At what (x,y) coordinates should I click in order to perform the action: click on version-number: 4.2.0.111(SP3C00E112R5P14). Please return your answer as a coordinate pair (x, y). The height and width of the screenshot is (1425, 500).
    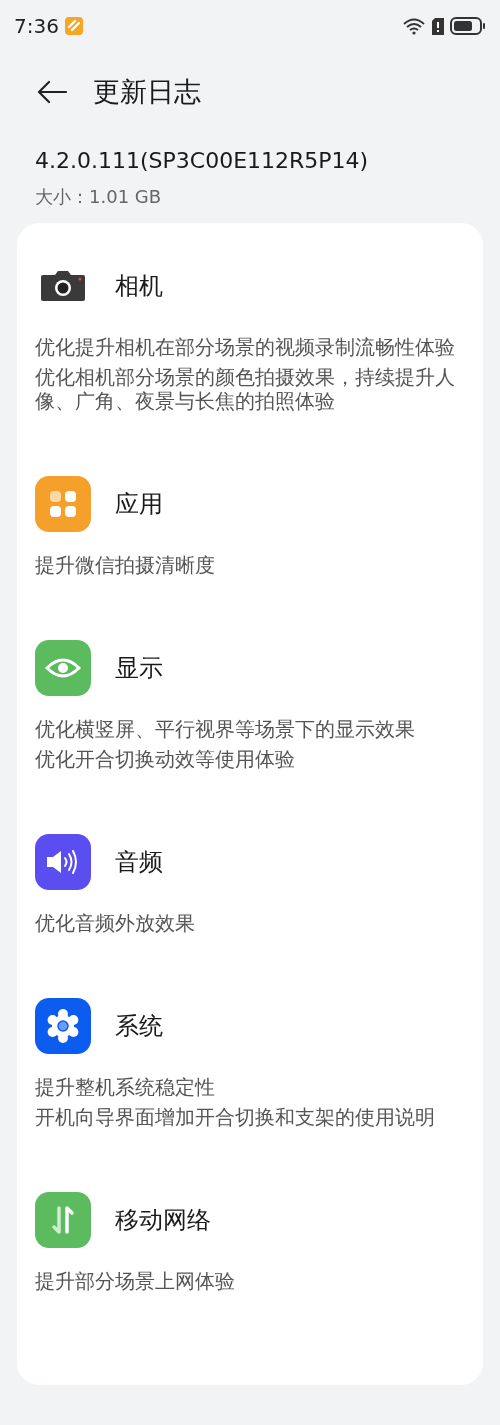
    Looking at the image, I should click on (202, 160).